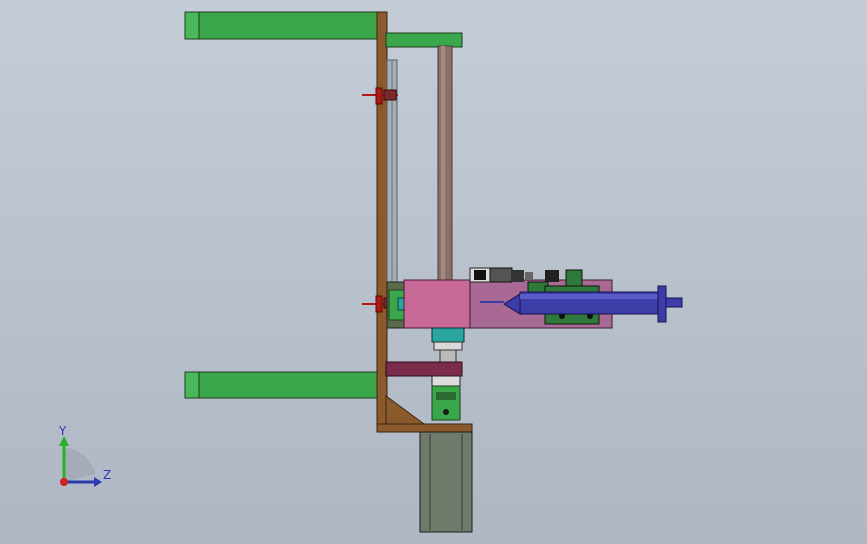  Describe the element at coordinates (64, 482) in the screenshot. I see `origin-dot` at that location.